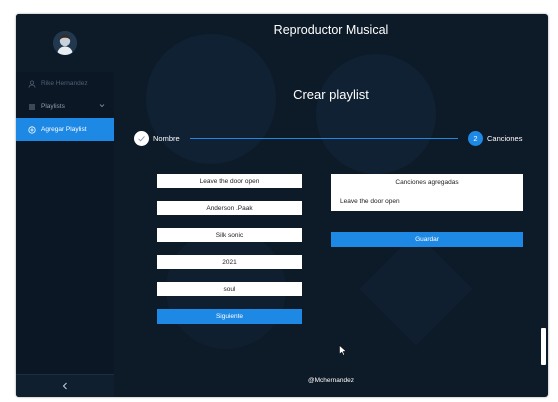  Describe the element at coordinates (229, 289) in the screenshot. I see `genre-field` at that location.